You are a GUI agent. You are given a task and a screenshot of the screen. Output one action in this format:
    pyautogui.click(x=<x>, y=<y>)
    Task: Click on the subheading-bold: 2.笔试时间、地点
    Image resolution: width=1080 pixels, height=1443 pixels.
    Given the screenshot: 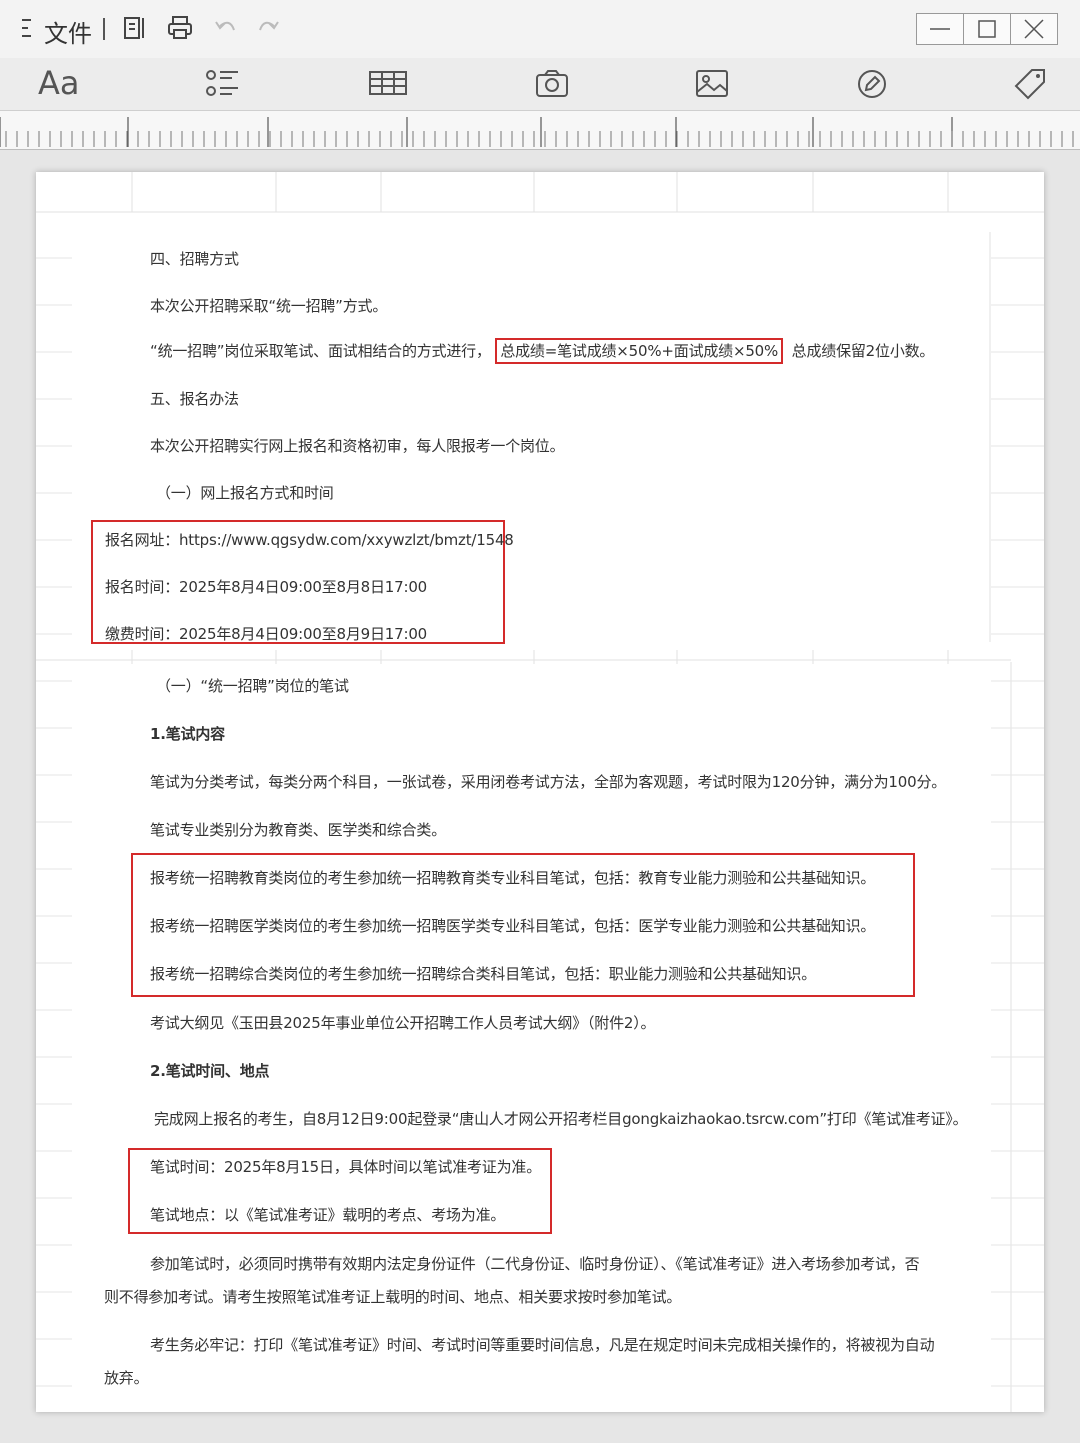 What is the action you would take?
    pyautogui.click(x=210, y=1071)
    